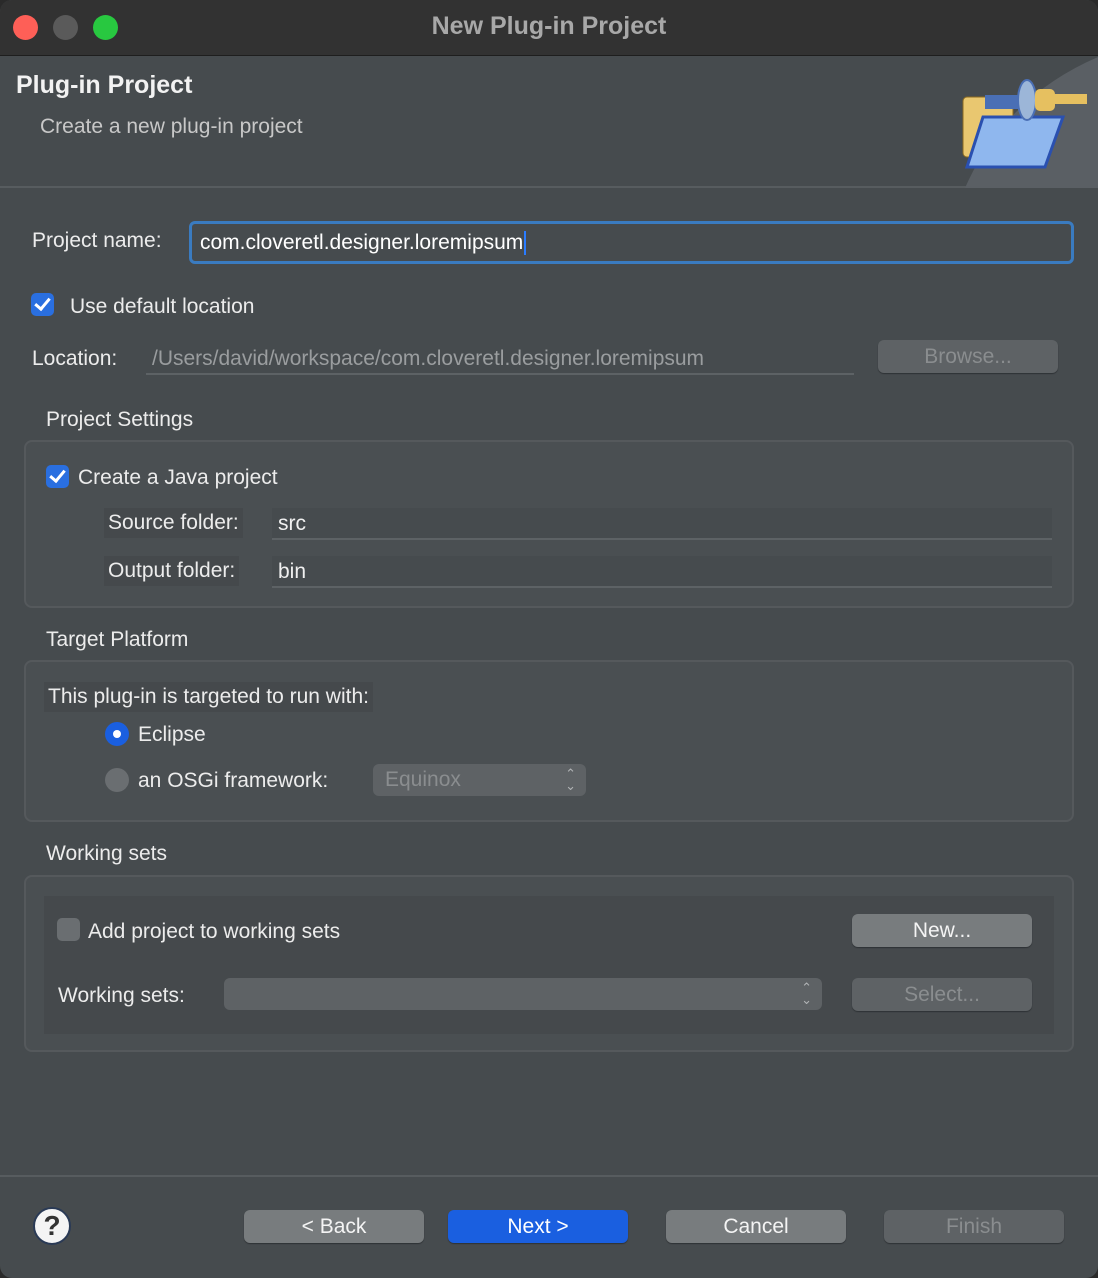 This screenshot has height=1278, width=1098. Describe the element at coordinates (162, 306) in the screenshot. I see `use-default-location-label: Use default location` at that location.